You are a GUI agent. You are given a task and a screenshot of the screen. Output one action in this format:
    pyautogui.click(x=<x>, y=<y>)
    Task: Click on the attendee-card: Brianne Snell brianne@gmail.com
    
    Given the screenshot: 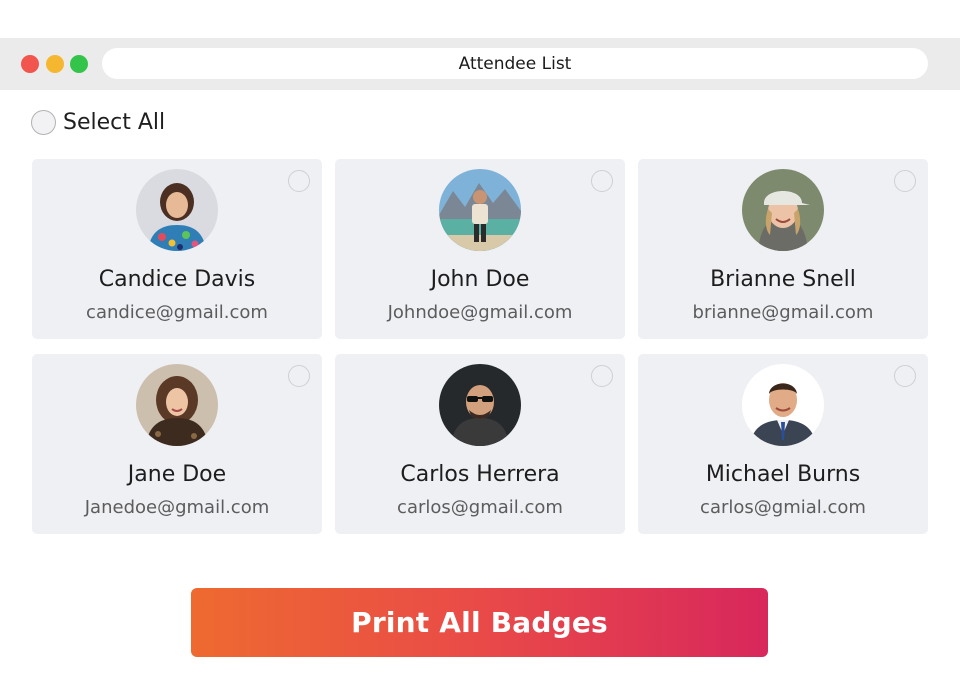 What is the action you would take?
    pyautogui.click(x=783, y=249)
    